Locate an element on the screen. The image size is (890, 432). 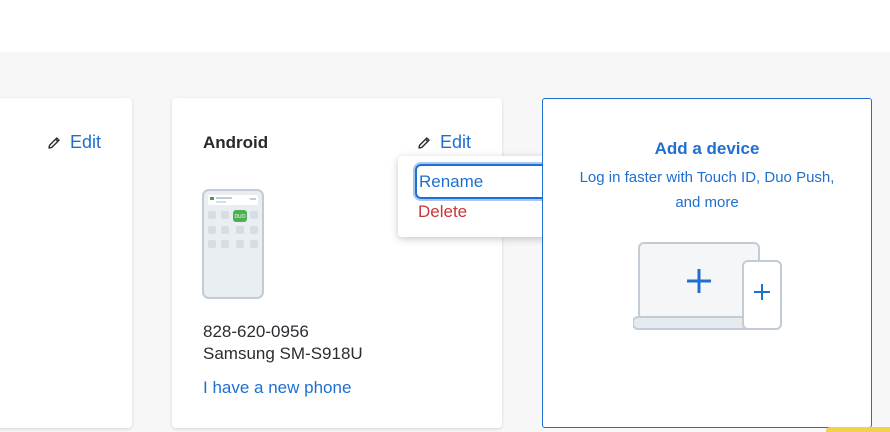
corner-accent is located at coordinates (858, 429).